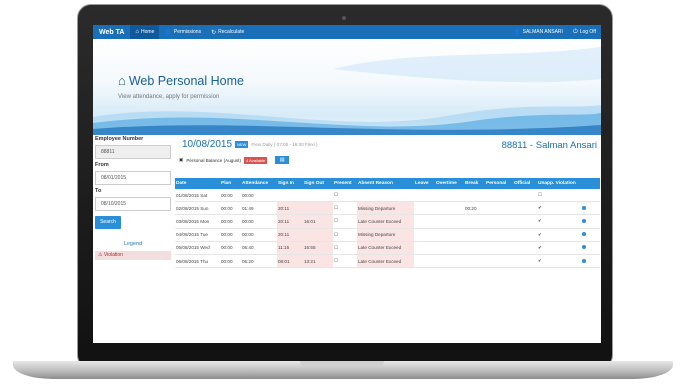 This screenshot has width=685, height=387. What do you see at coordinates (387, 196) in the screenshot?
I see `table-row: 01/08/2015 Sat 00:00 00:00 ☐ ☐` at bounding box center [387, 196].